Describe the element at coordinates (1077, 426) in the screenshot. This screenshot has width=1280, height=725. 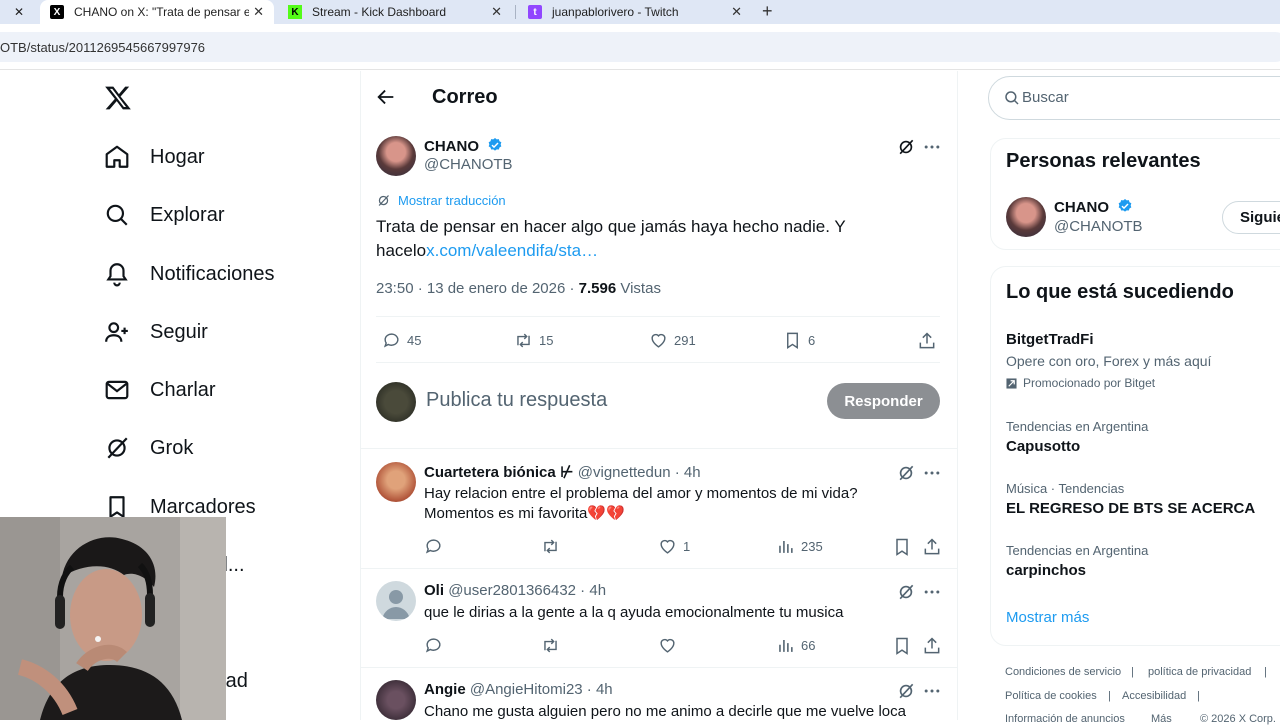
I see `trend-category: Tendencias en Argentina` at that location.